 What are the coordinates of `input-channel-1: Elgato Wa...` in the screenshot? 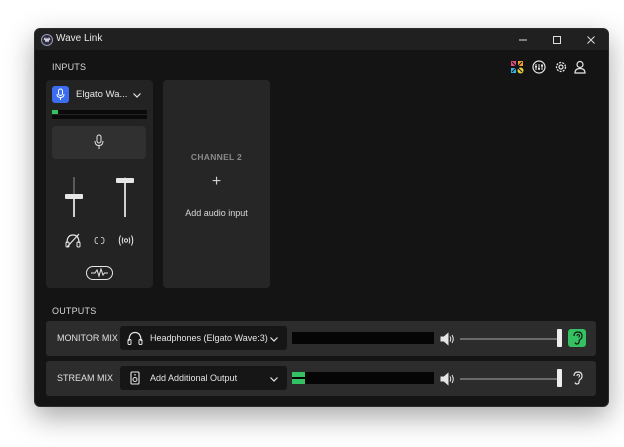 It's located at (99, 184).